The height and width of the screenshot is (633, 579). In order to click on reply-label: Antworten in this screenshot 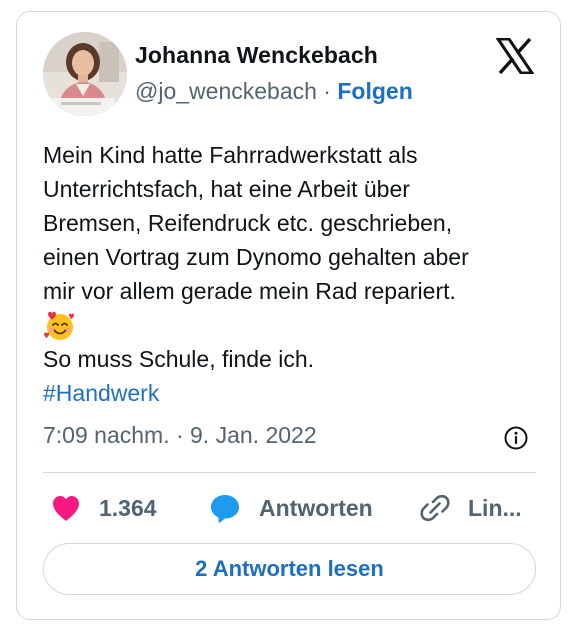, I will do `click(316, 507)`.